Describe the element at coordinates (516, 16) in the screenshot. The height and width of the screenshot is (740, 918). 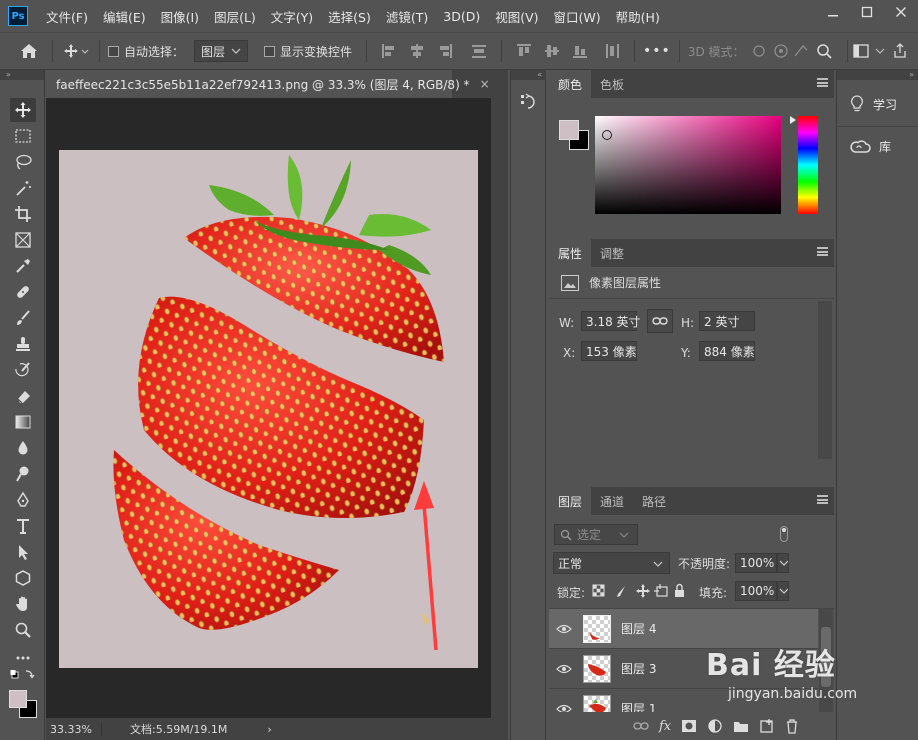
I see `menu-view: 视图(V)` at that location.